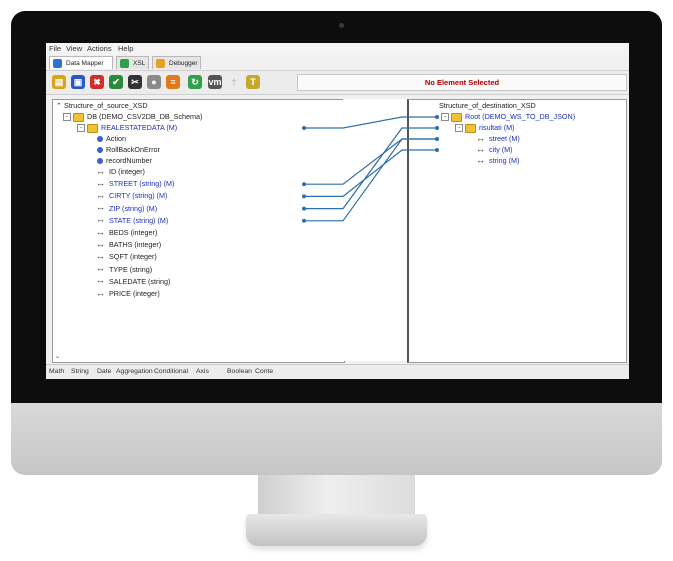 The width and height of the screenshot is (673, 561). I want to click on open-icon: ▤, so click(59, 82).